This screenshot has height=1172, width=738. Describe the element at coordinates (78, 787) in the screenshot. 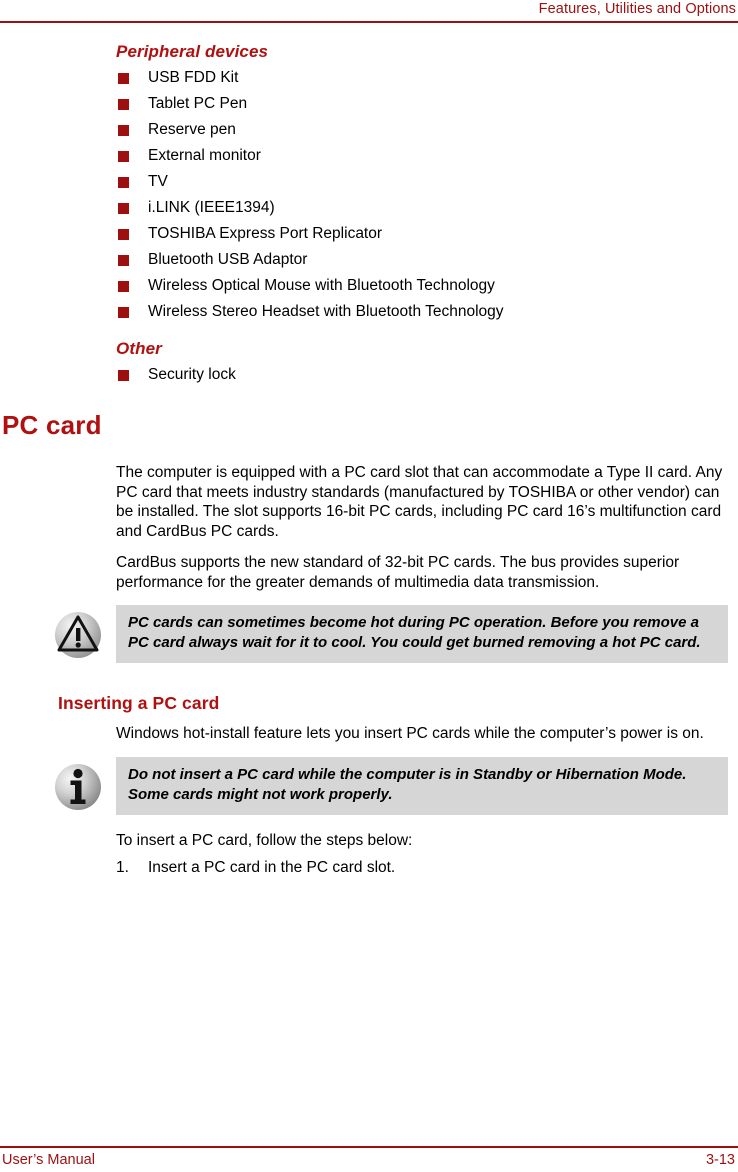

I see `info-i-icon` at that location.